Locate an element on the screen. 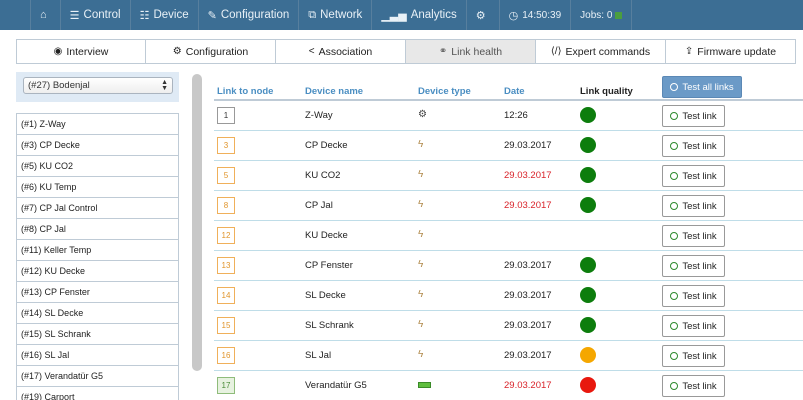  nav-network-label: Network is located at coordinates (341, 15).